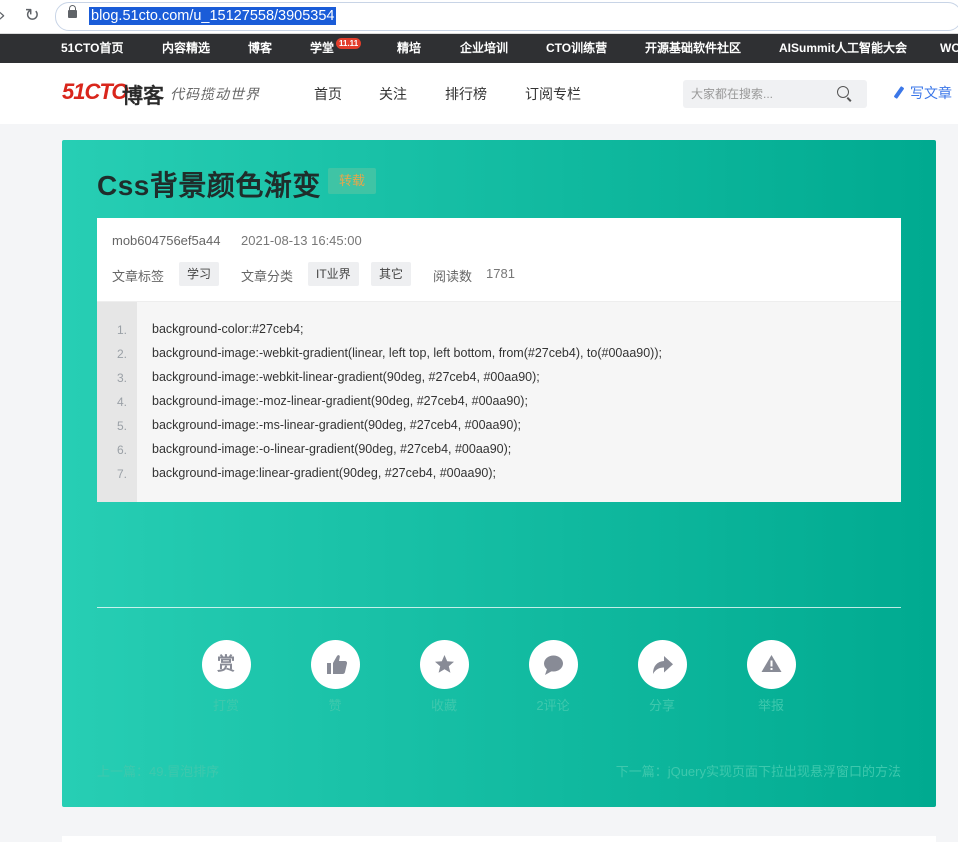 The image size is (958, 842). What do you see at coordinates (333, 274) in the screenshot?
I see `category-it: IT业界` at bounding box center [333, 274].